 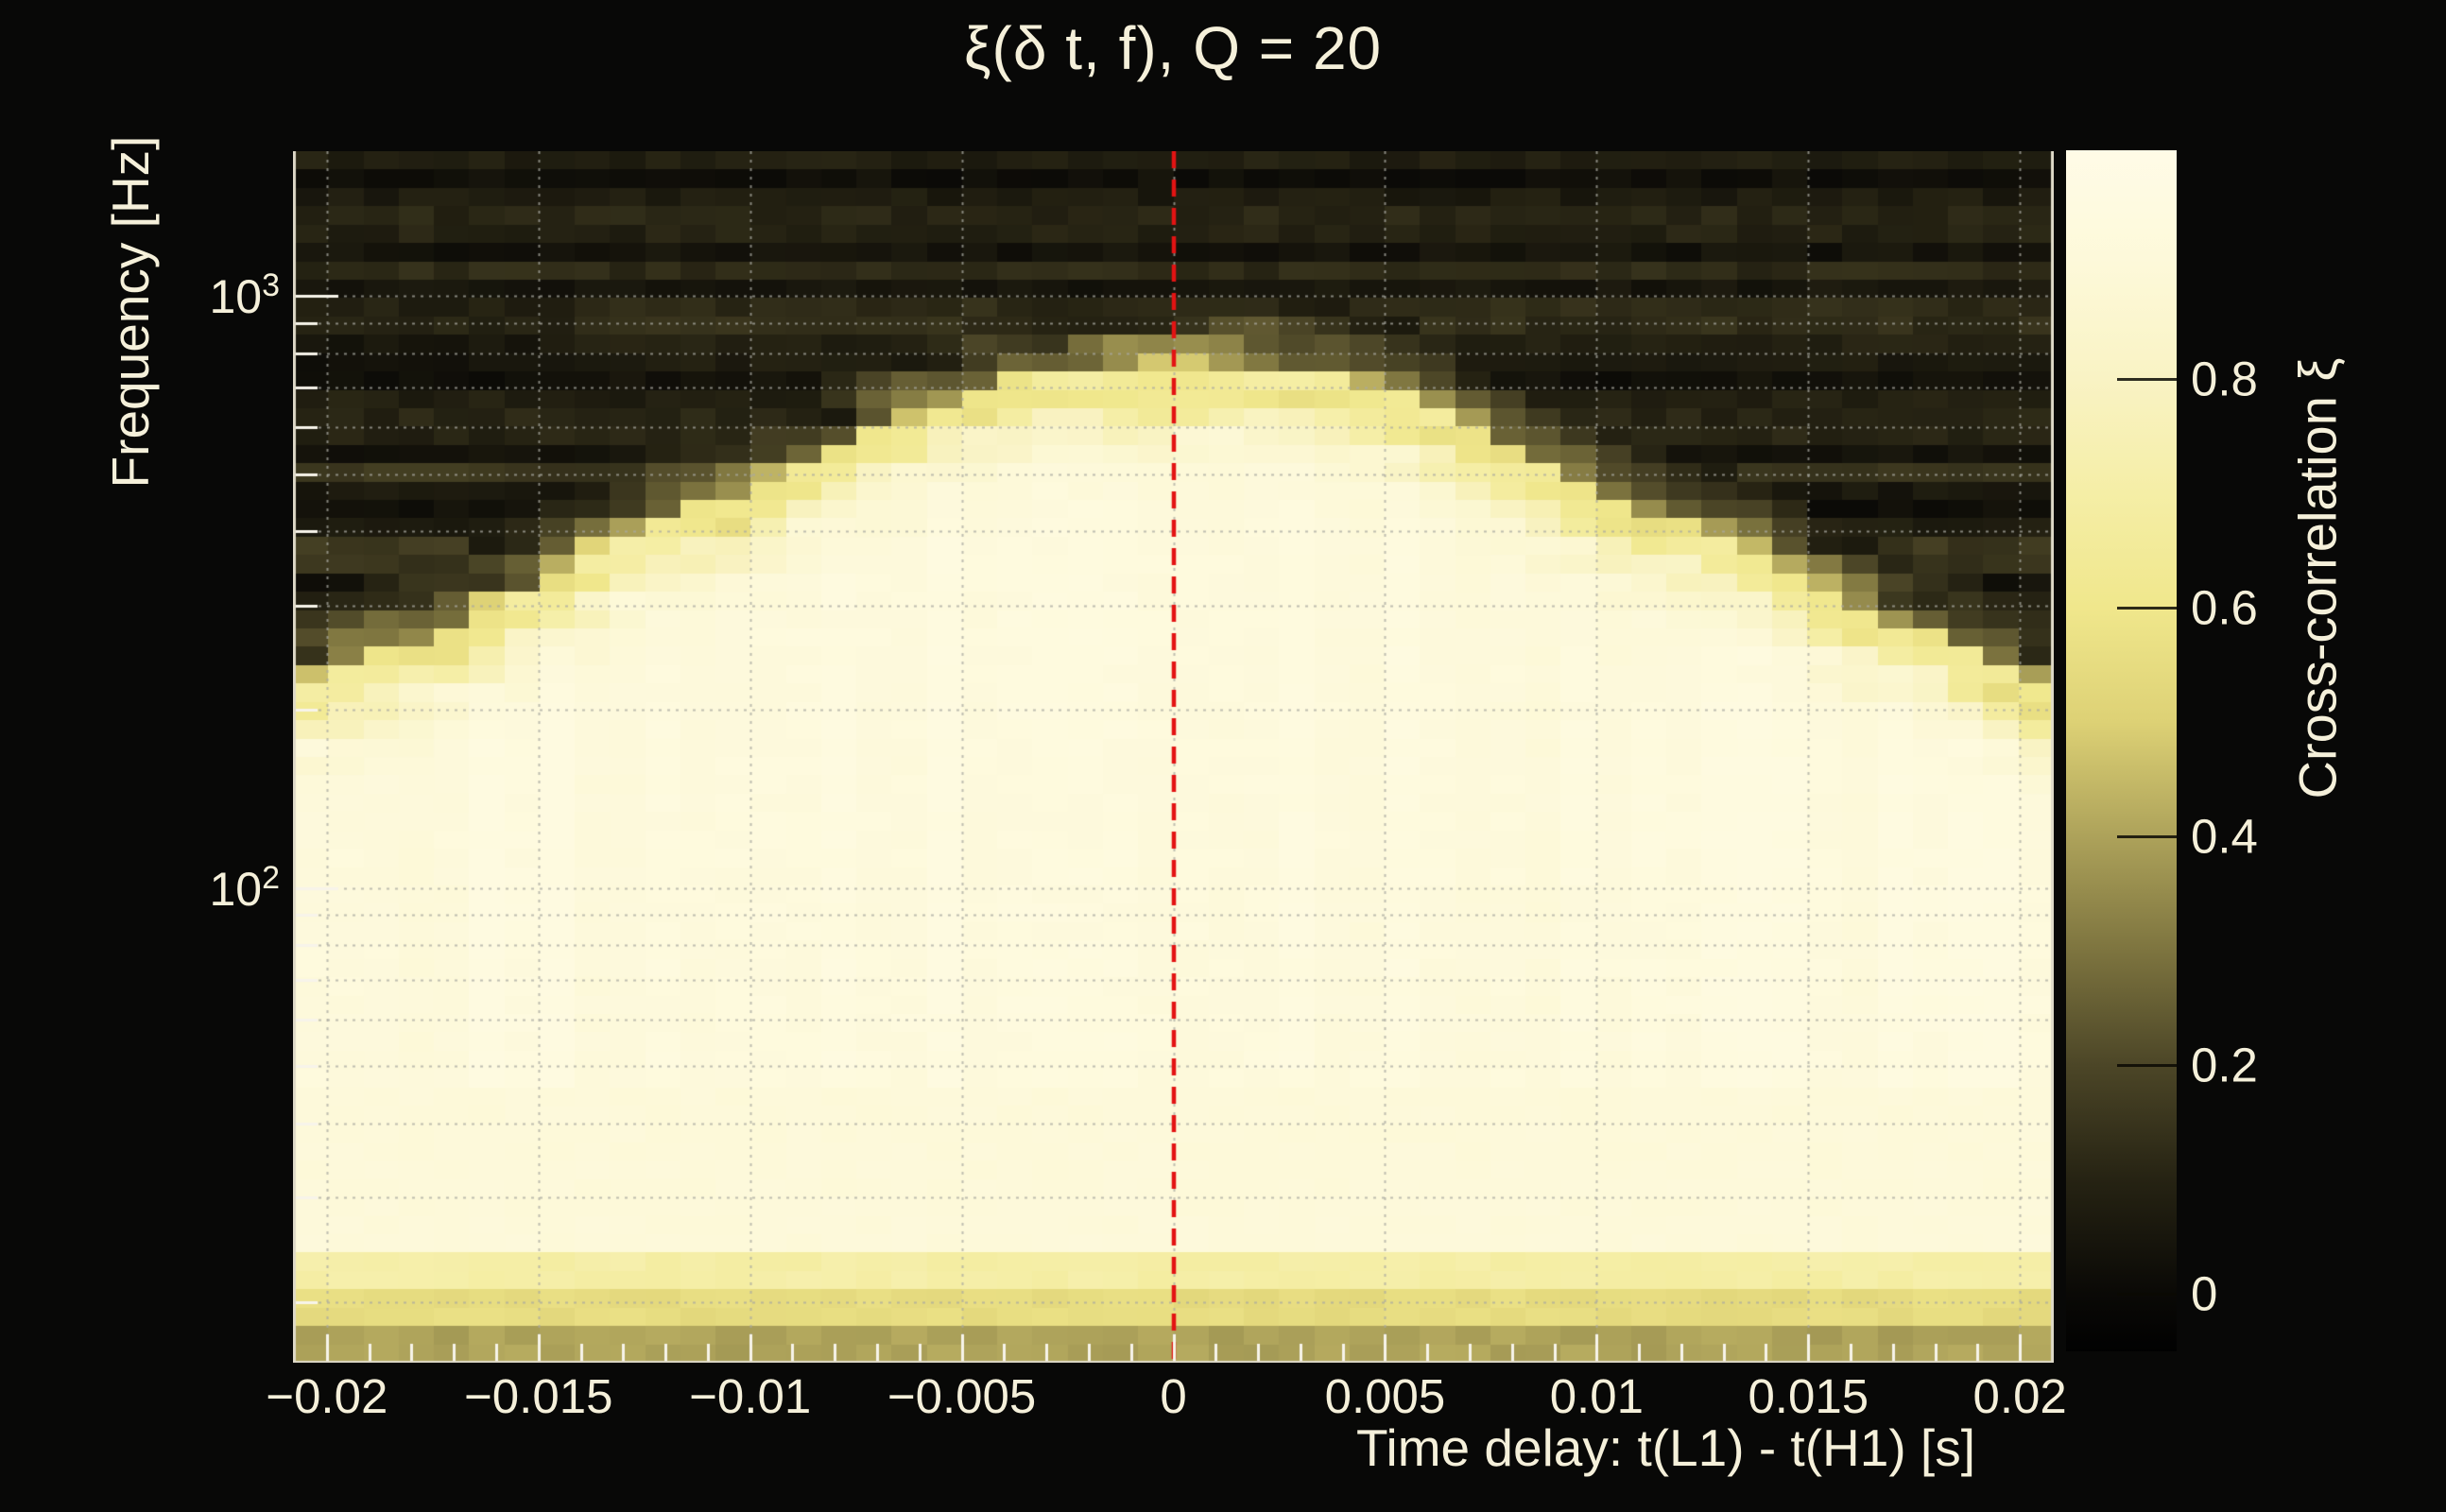 What do you see at coordinates (245, 887) in the screenshot?
I see `y-tick-label: 102` at bounding box center [245, 887].